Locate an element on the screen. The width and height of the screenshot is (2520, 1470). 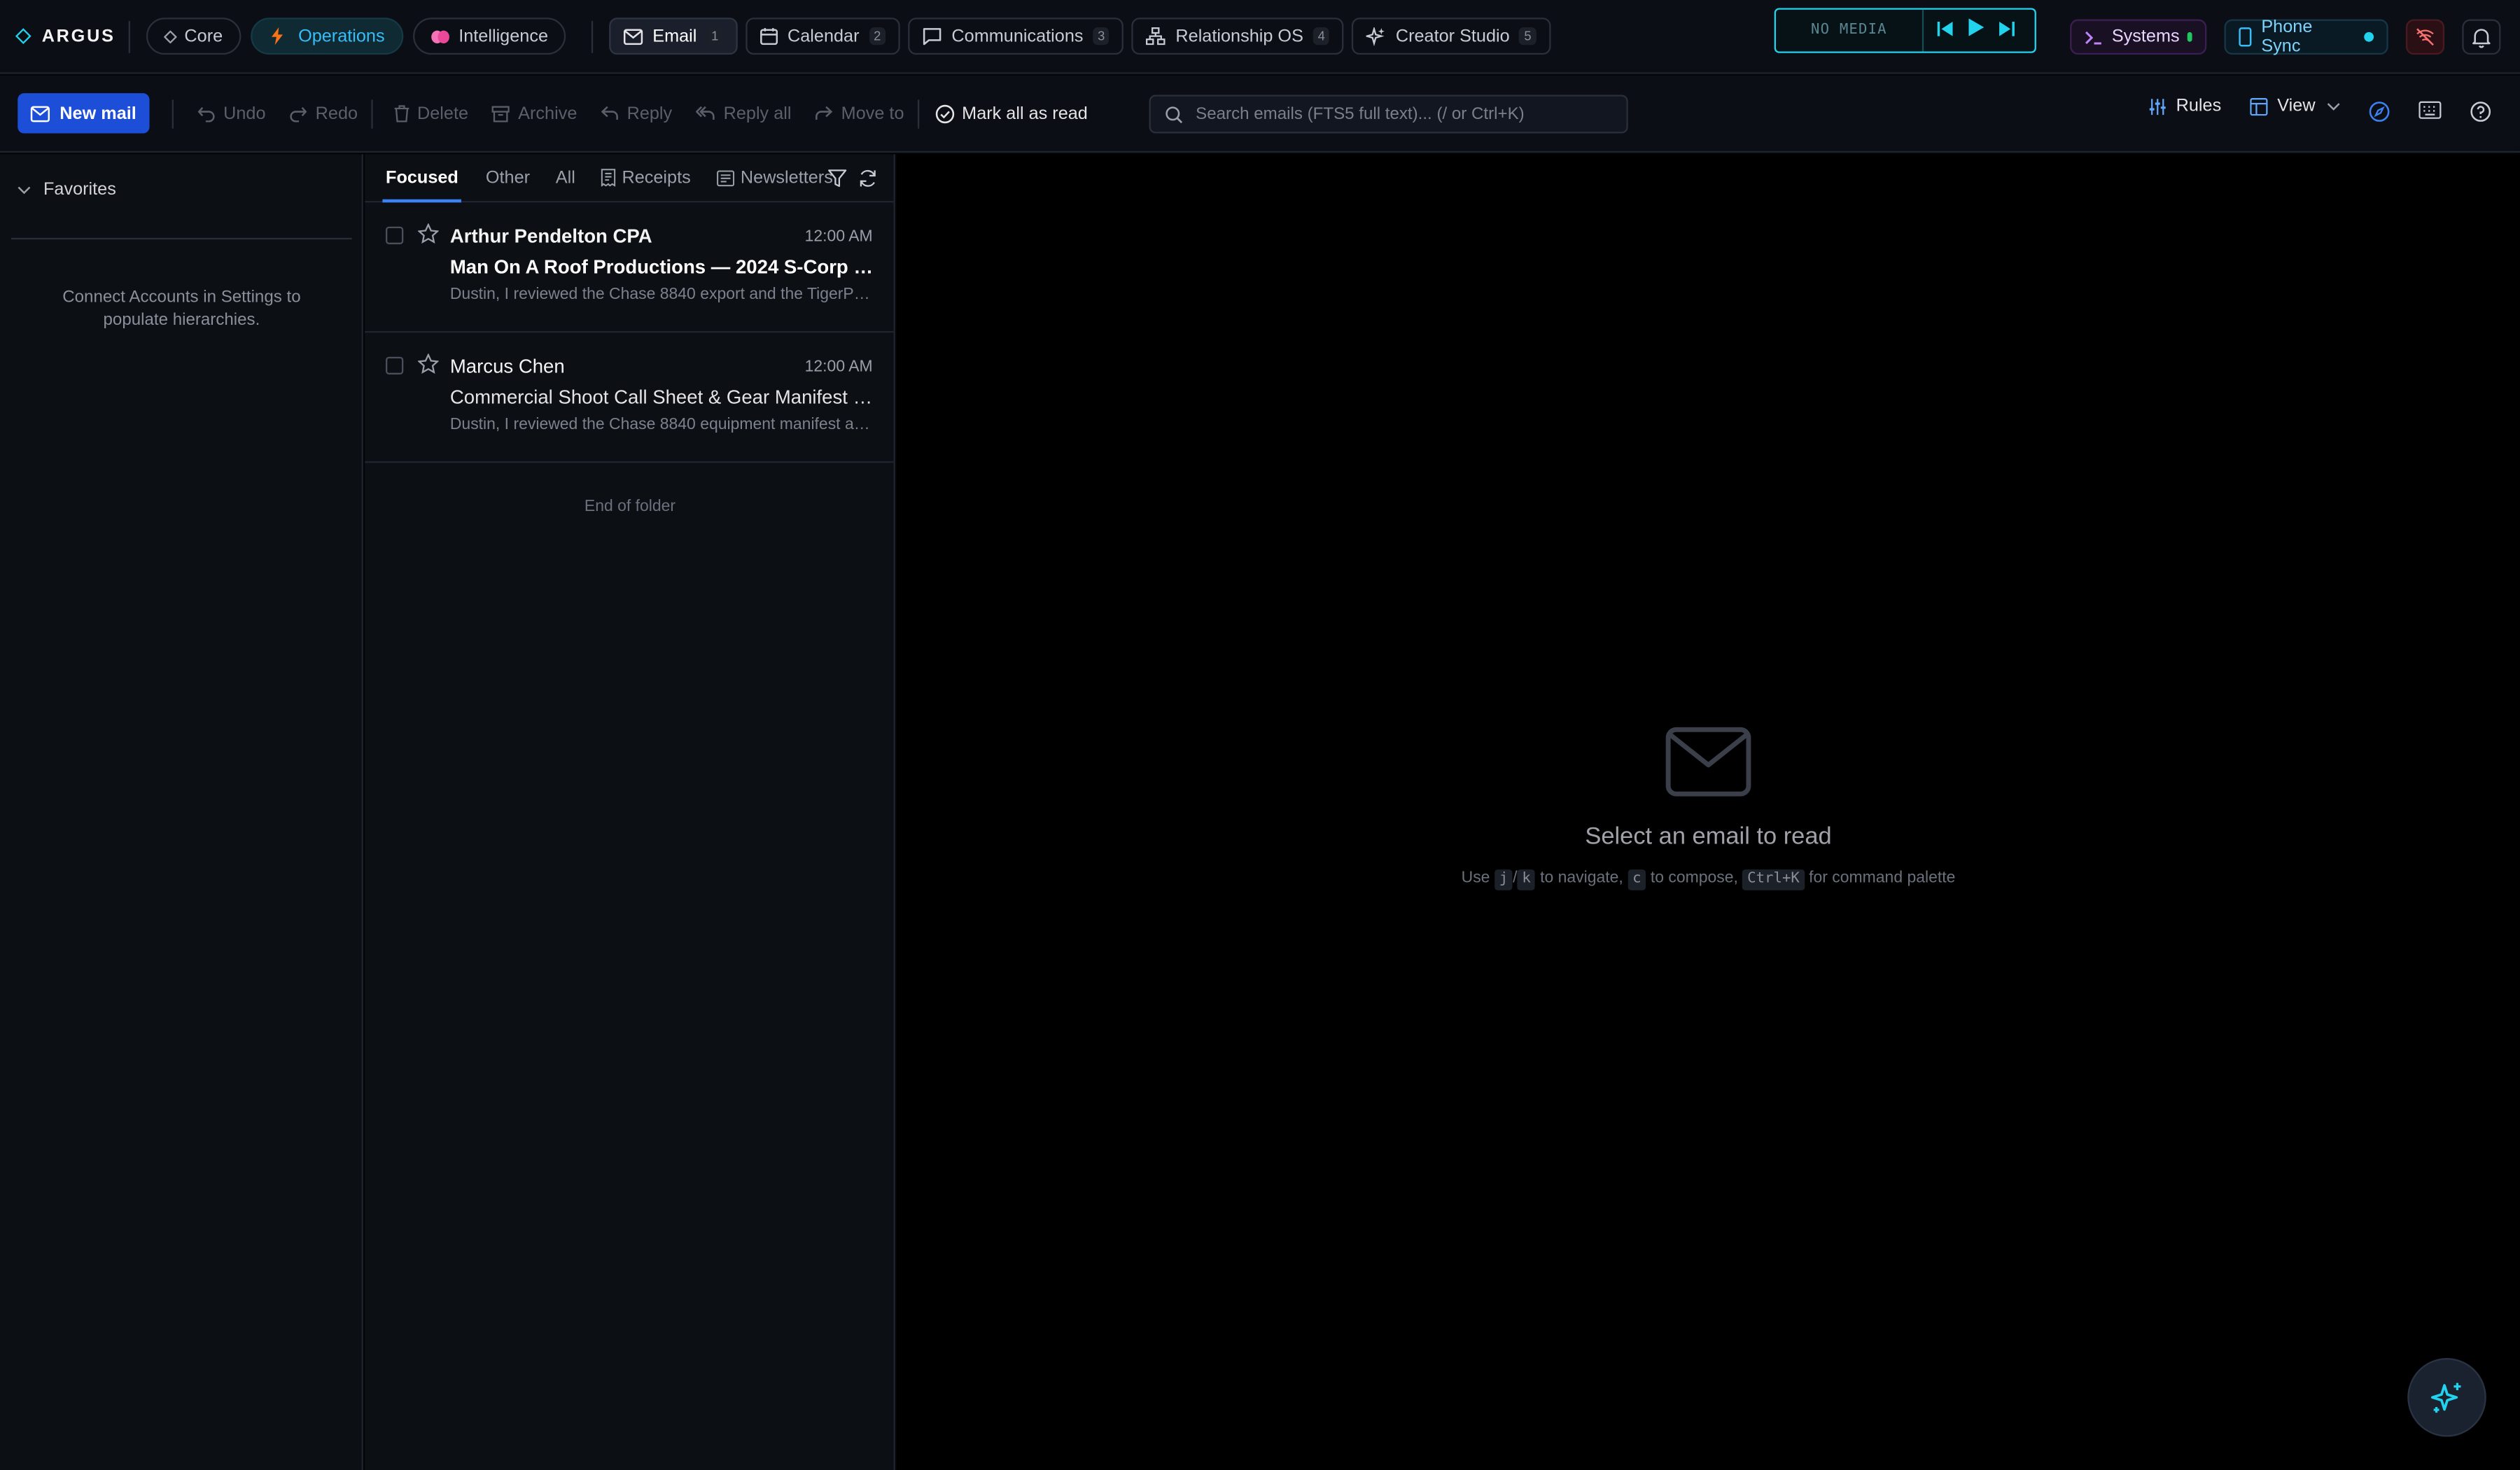
network-icon is located at coordinates (1156, 36).